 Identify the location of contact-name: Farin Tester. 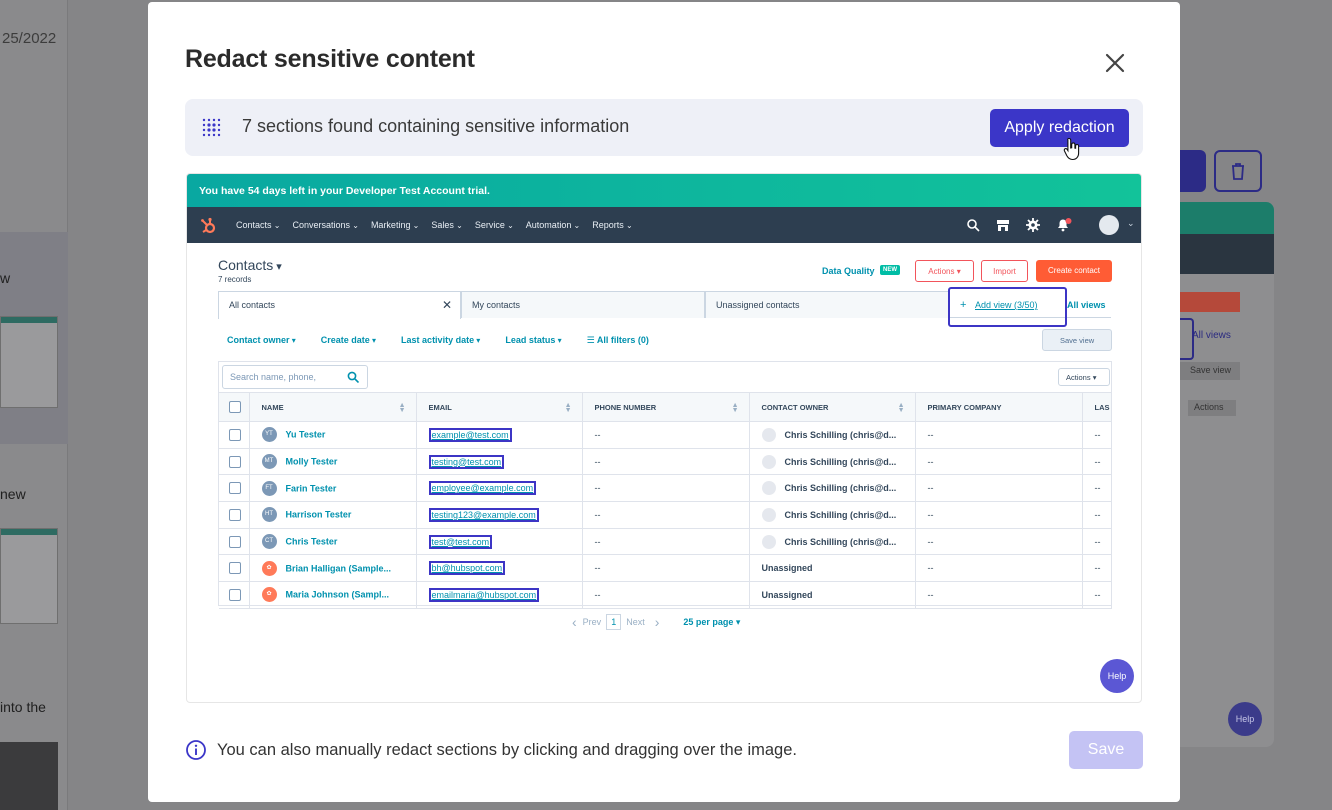
(311, 488).